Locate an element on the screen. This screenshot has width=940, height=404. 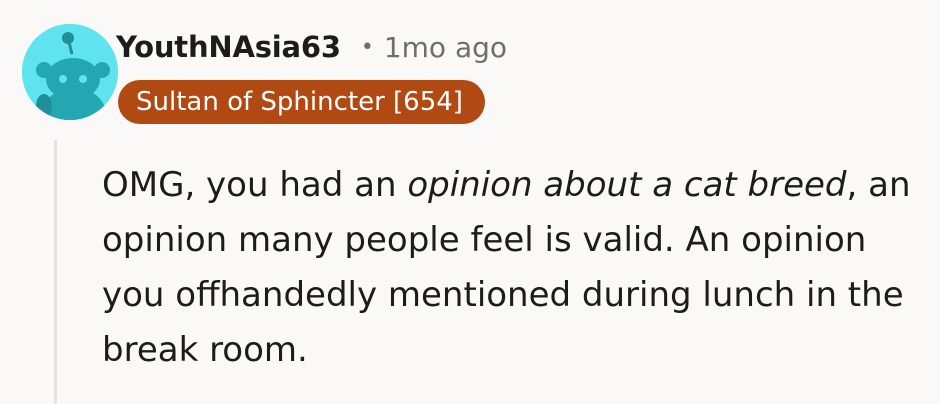
comment-header: YouthNAsia63 • 1mo ago is located at coordinates (311, 47).